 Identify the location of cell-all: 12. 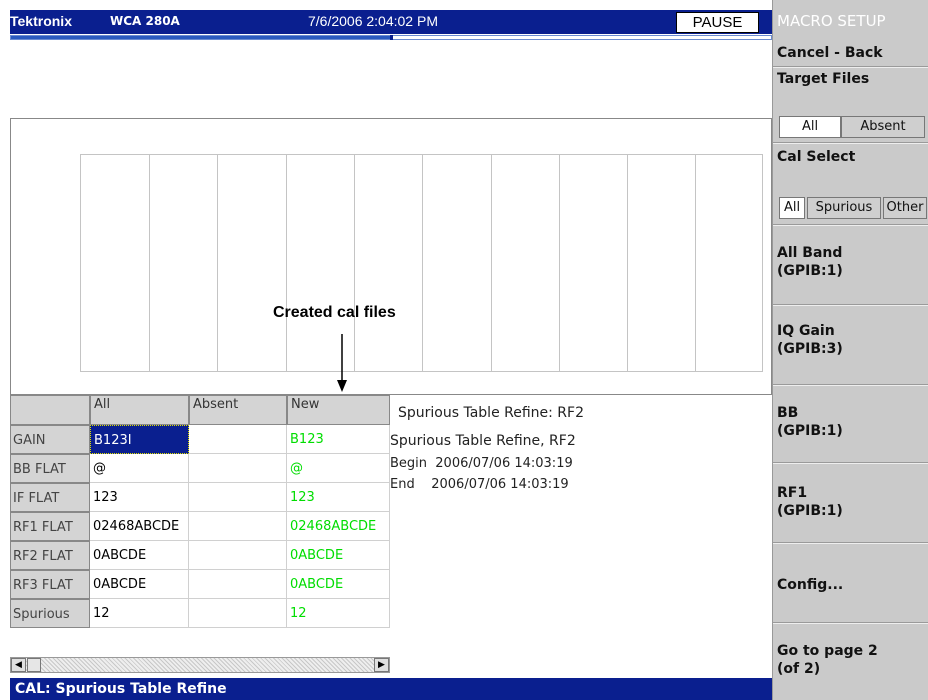
(139, 613).